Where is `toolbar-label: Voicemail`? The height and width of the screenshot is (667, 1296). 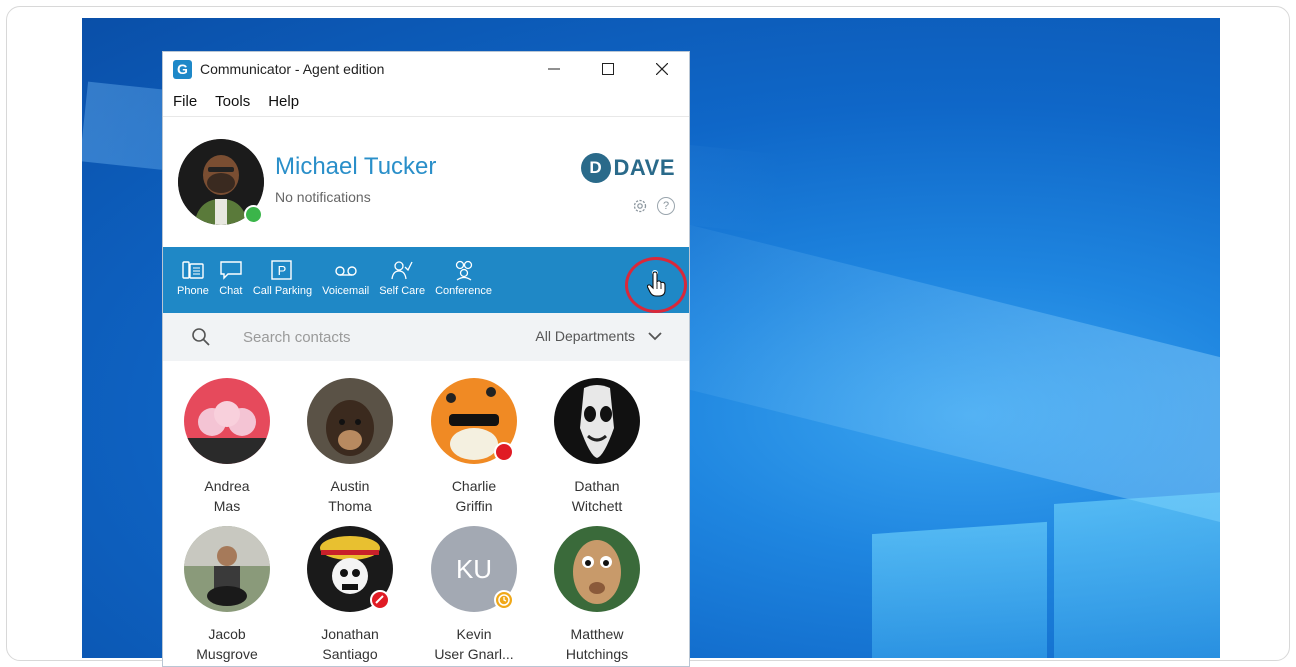 toolbar-label: Voicemail is located at coordinates (346, 291).